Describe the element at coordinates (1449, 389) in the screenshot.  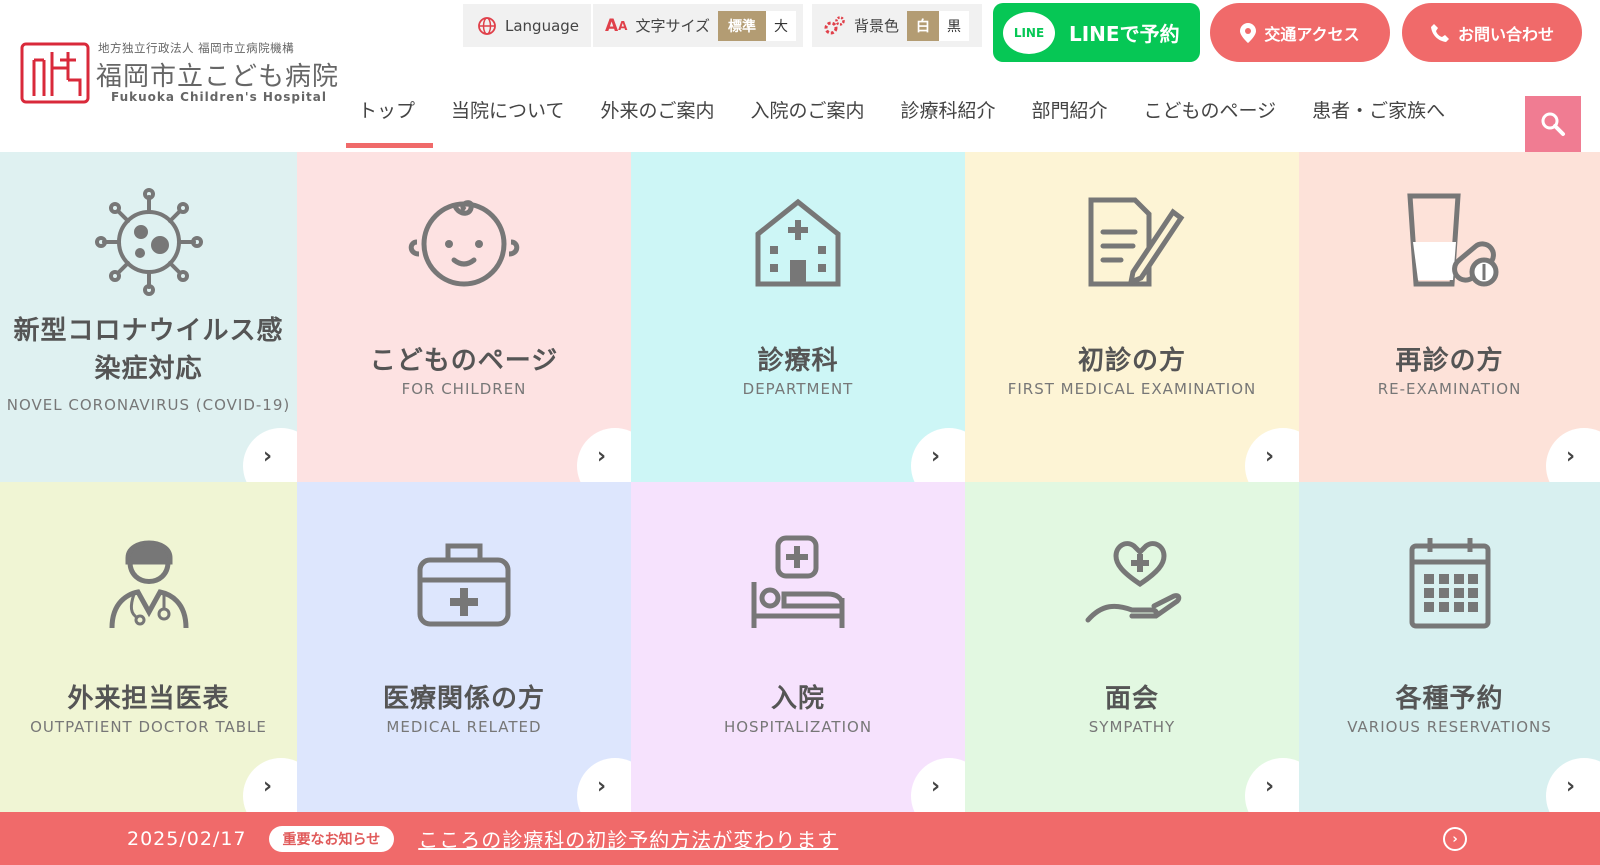
I see `tile-subtitle: RE-EXAMINATION` at that location.